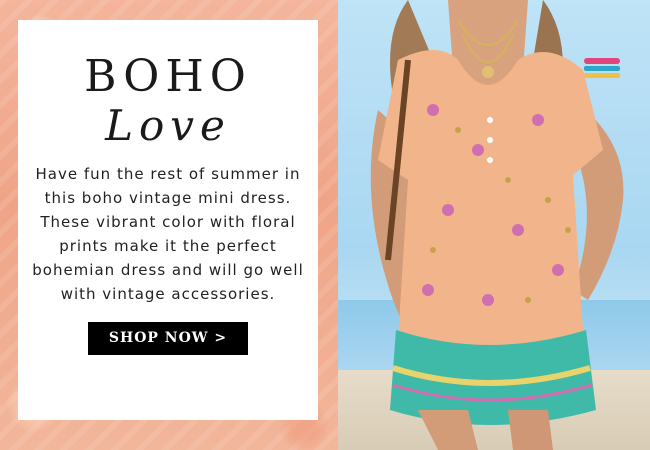 The image size is (650, 450). Describe the element at coordinates (168, 76) in the screenshot. I see `headline-boho: BOHO` at that location.